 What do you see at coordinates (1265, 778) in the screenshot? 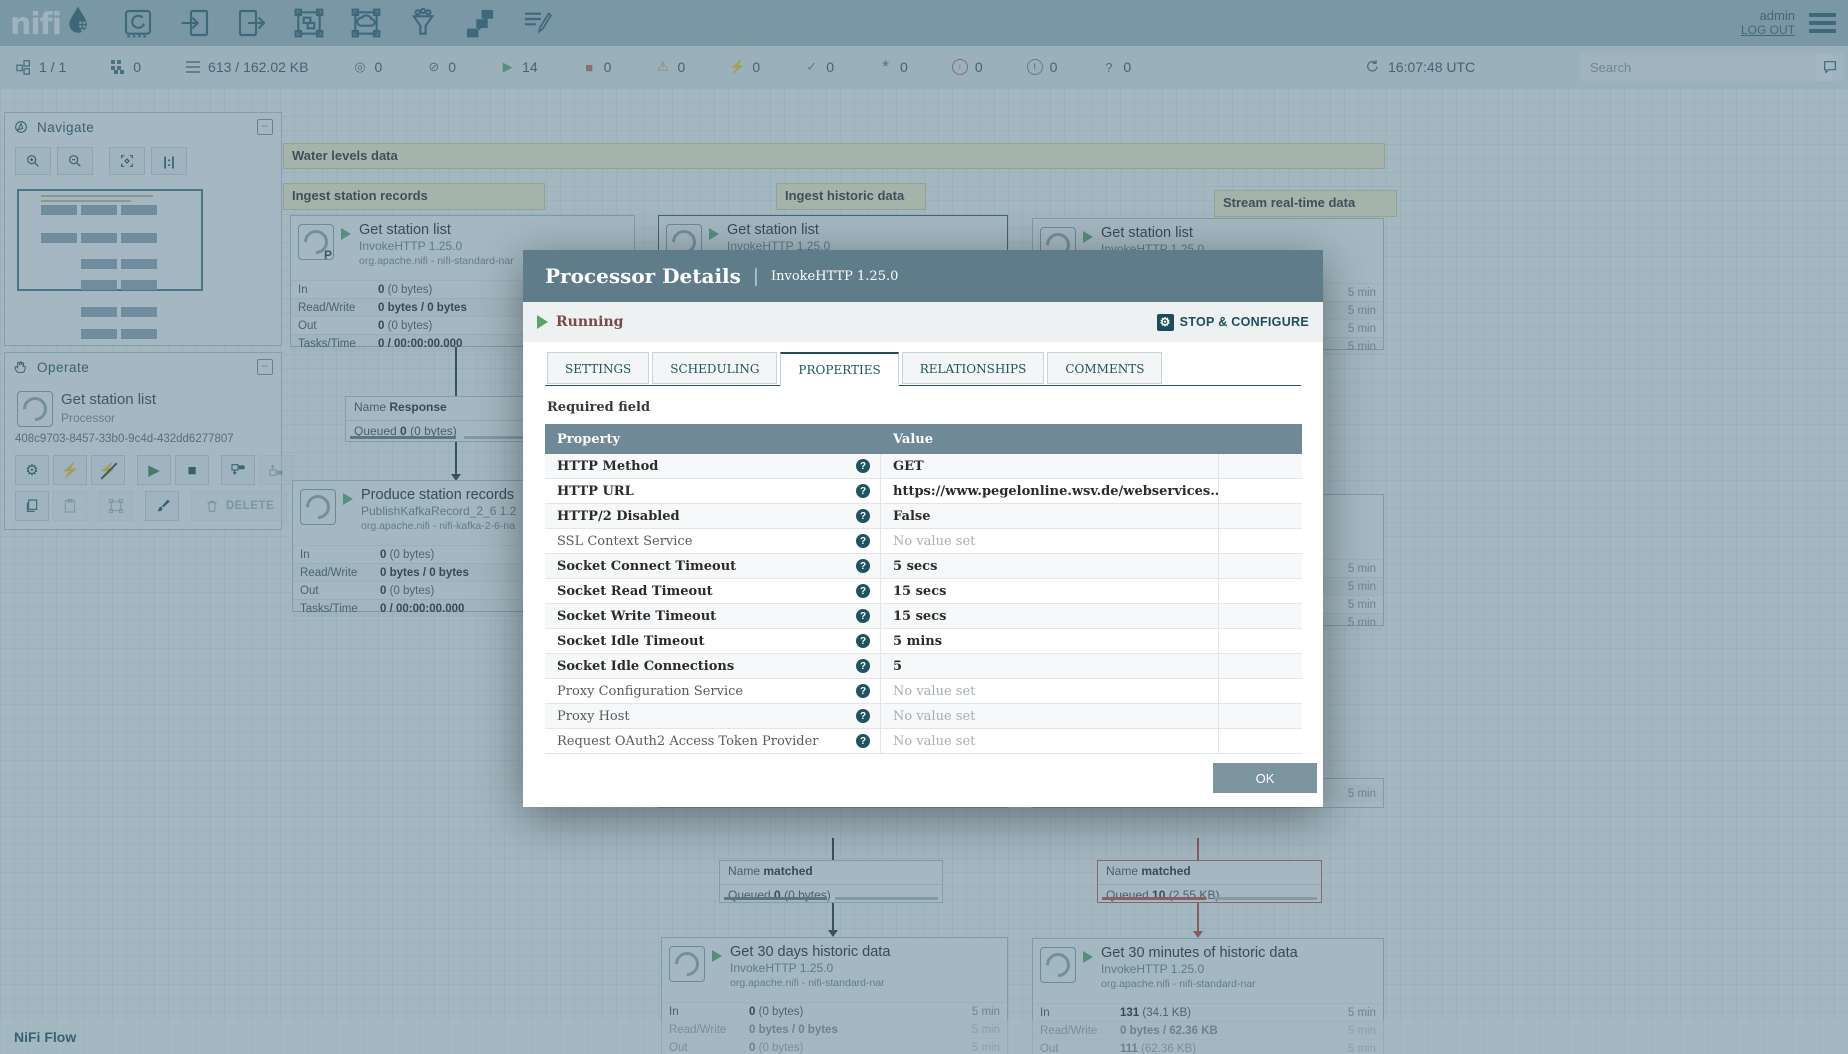
I see `ok-button: OK` at bounding box center [1265, 778].